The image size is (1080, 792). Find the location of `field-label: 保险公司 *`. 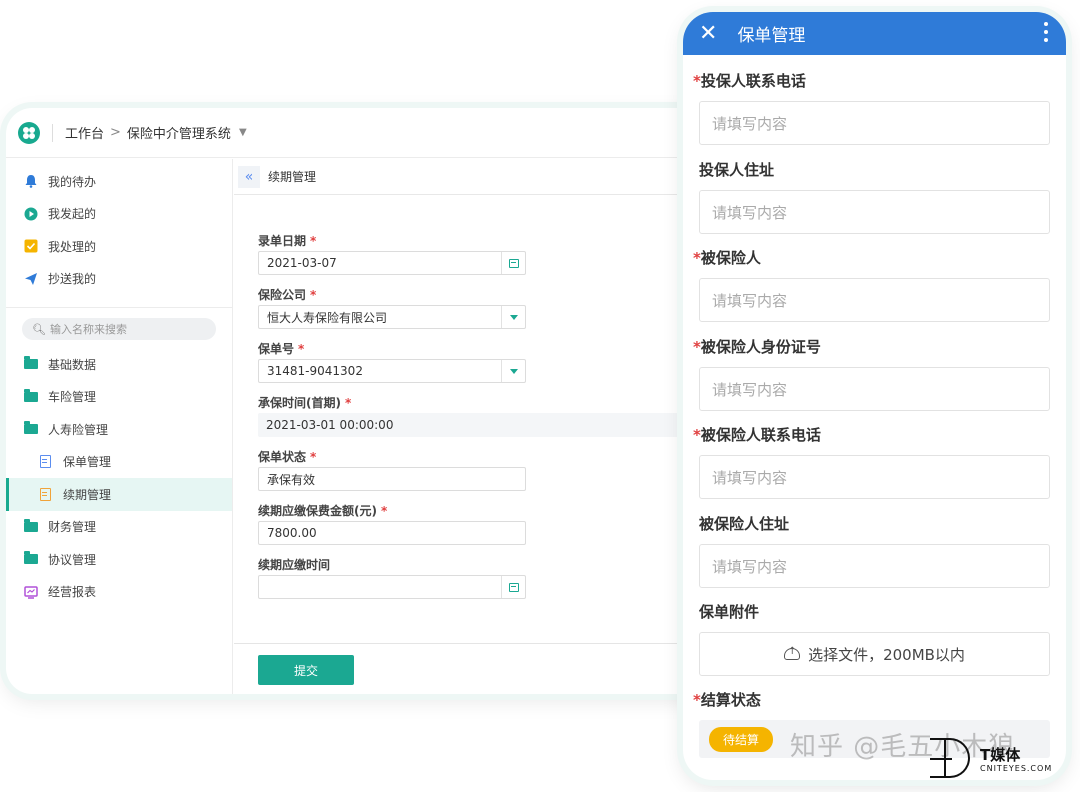

field-label: 保险公司 * is located at coordinates (287, 295).